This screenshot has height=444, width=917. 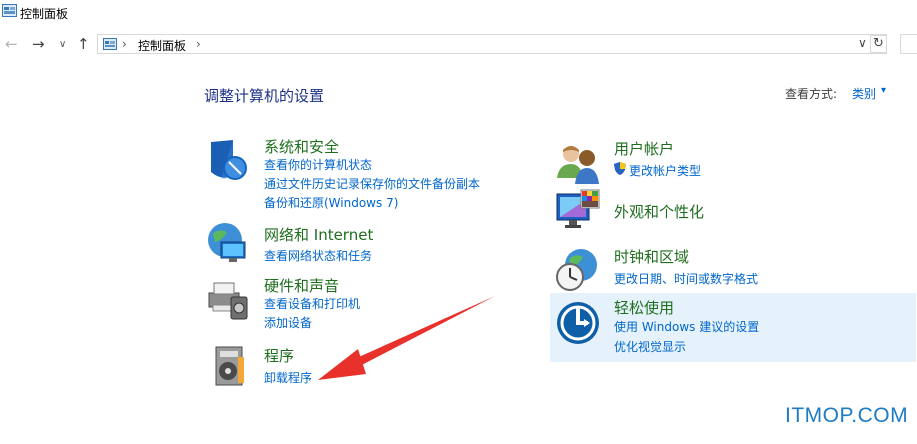 What do you see at coordinates (458, 13) in the screenshot?
I see `title-bar: 控制面板` at bounding box center [458, 13].